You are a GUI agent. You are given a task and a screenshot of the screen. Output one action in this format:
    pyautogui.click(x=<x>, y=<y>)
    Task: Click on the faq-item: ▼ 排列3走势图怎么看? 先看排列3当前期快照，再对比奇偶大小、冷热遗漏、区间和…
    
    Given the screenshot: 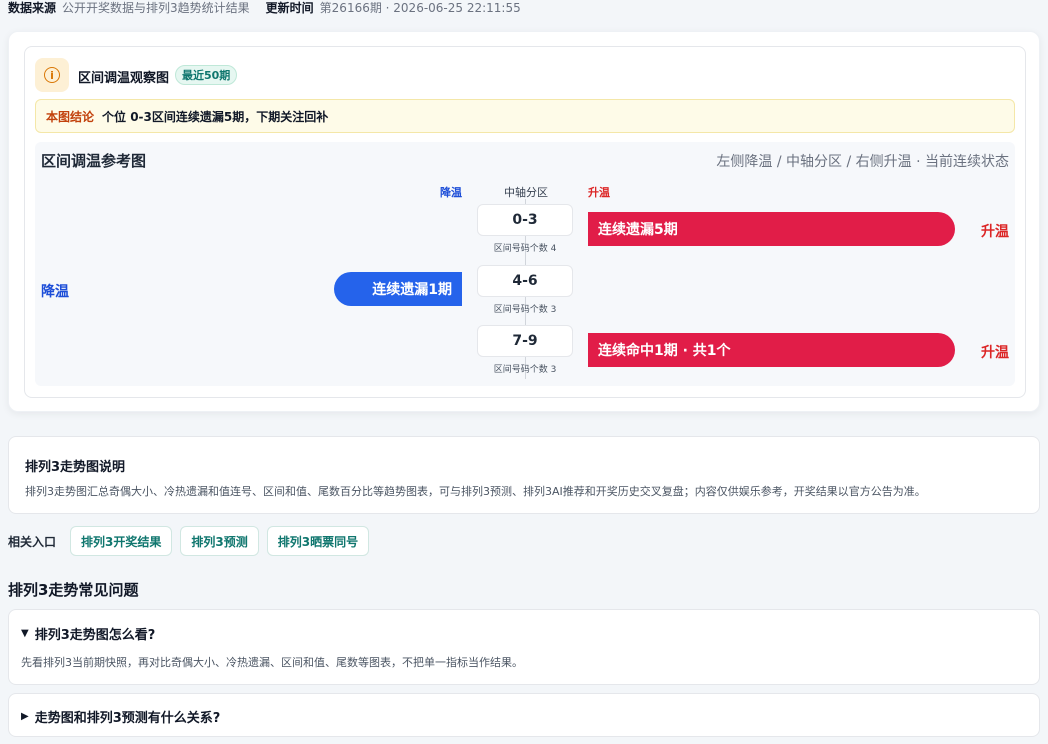 What is the action you would take?
    pyautogui.click(x=524, y=647)
    